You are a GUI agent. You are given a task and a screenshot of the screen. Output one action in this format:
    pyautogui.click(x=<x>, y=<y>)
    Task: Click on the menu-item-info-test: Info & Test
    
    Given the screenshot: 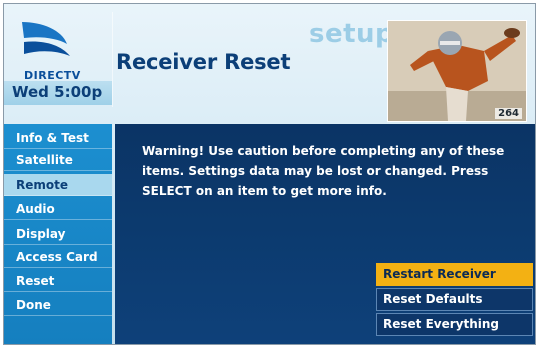 What is the action you would take?
    pyautogui.click(x=58, y=138)
    